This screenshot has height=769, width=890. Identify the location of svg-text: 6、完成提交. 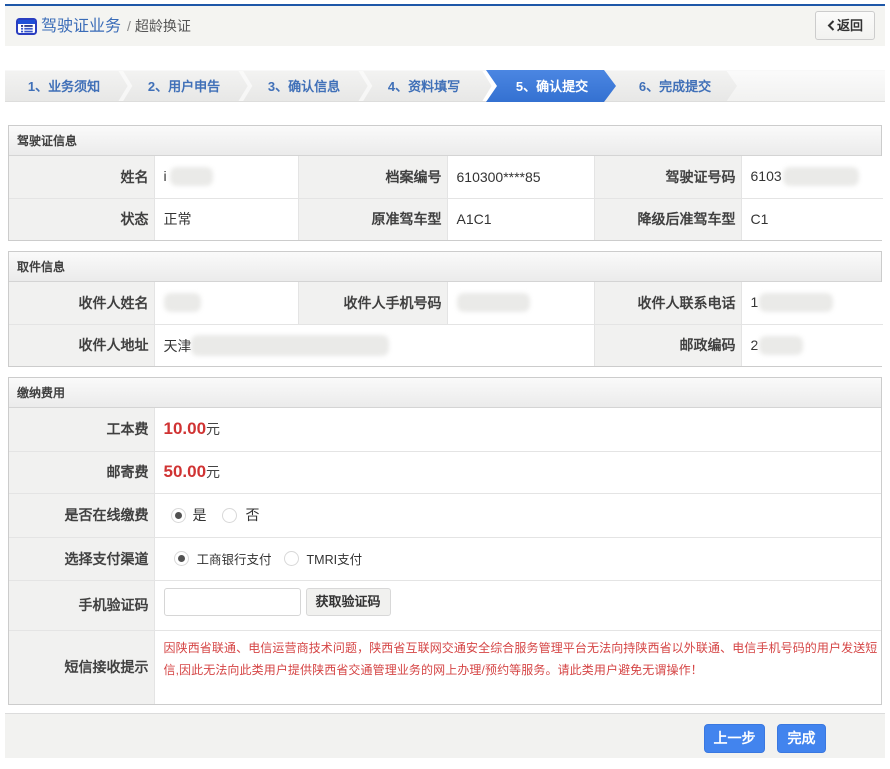
(675, 86).